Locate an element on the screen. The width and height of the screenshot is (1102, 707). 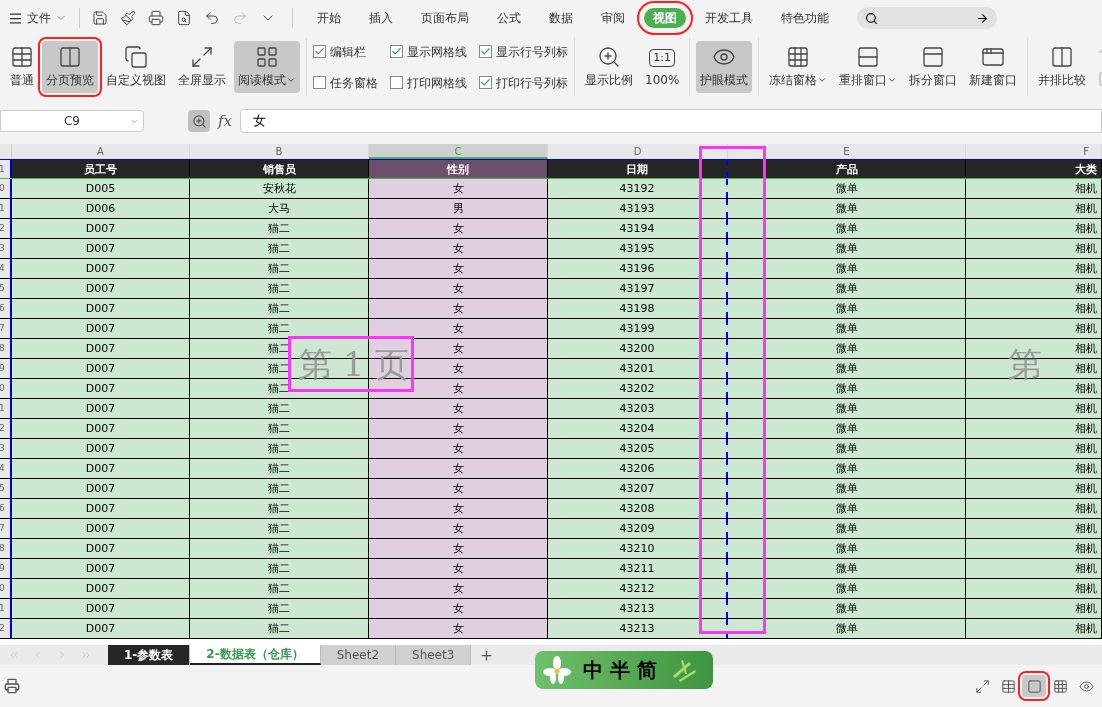
header-cell: 性别 is located at coordinates (458, 169).